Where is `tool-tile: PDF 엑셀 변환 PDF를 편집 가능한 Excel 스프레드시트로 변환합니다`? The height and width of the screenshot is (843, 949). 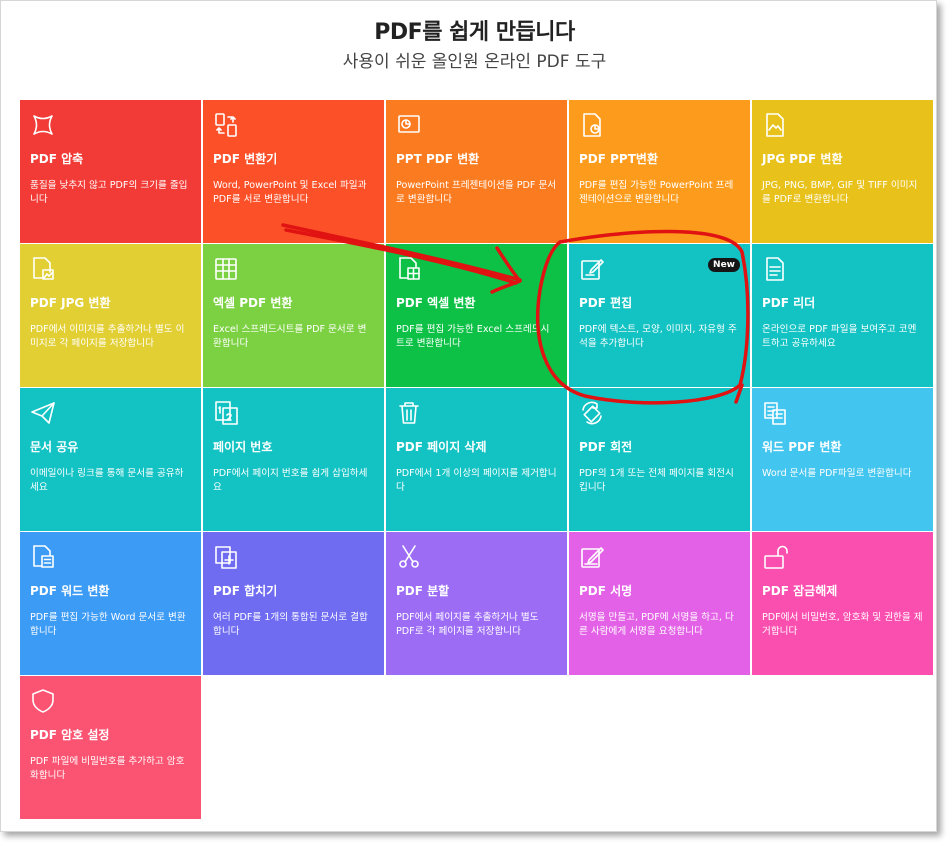
tool-tile: PDF 엑셀 변환 PDF를 편집 가능한 Excel 스프레드시트로 변환합니다 is located at coordinates (476, 315).